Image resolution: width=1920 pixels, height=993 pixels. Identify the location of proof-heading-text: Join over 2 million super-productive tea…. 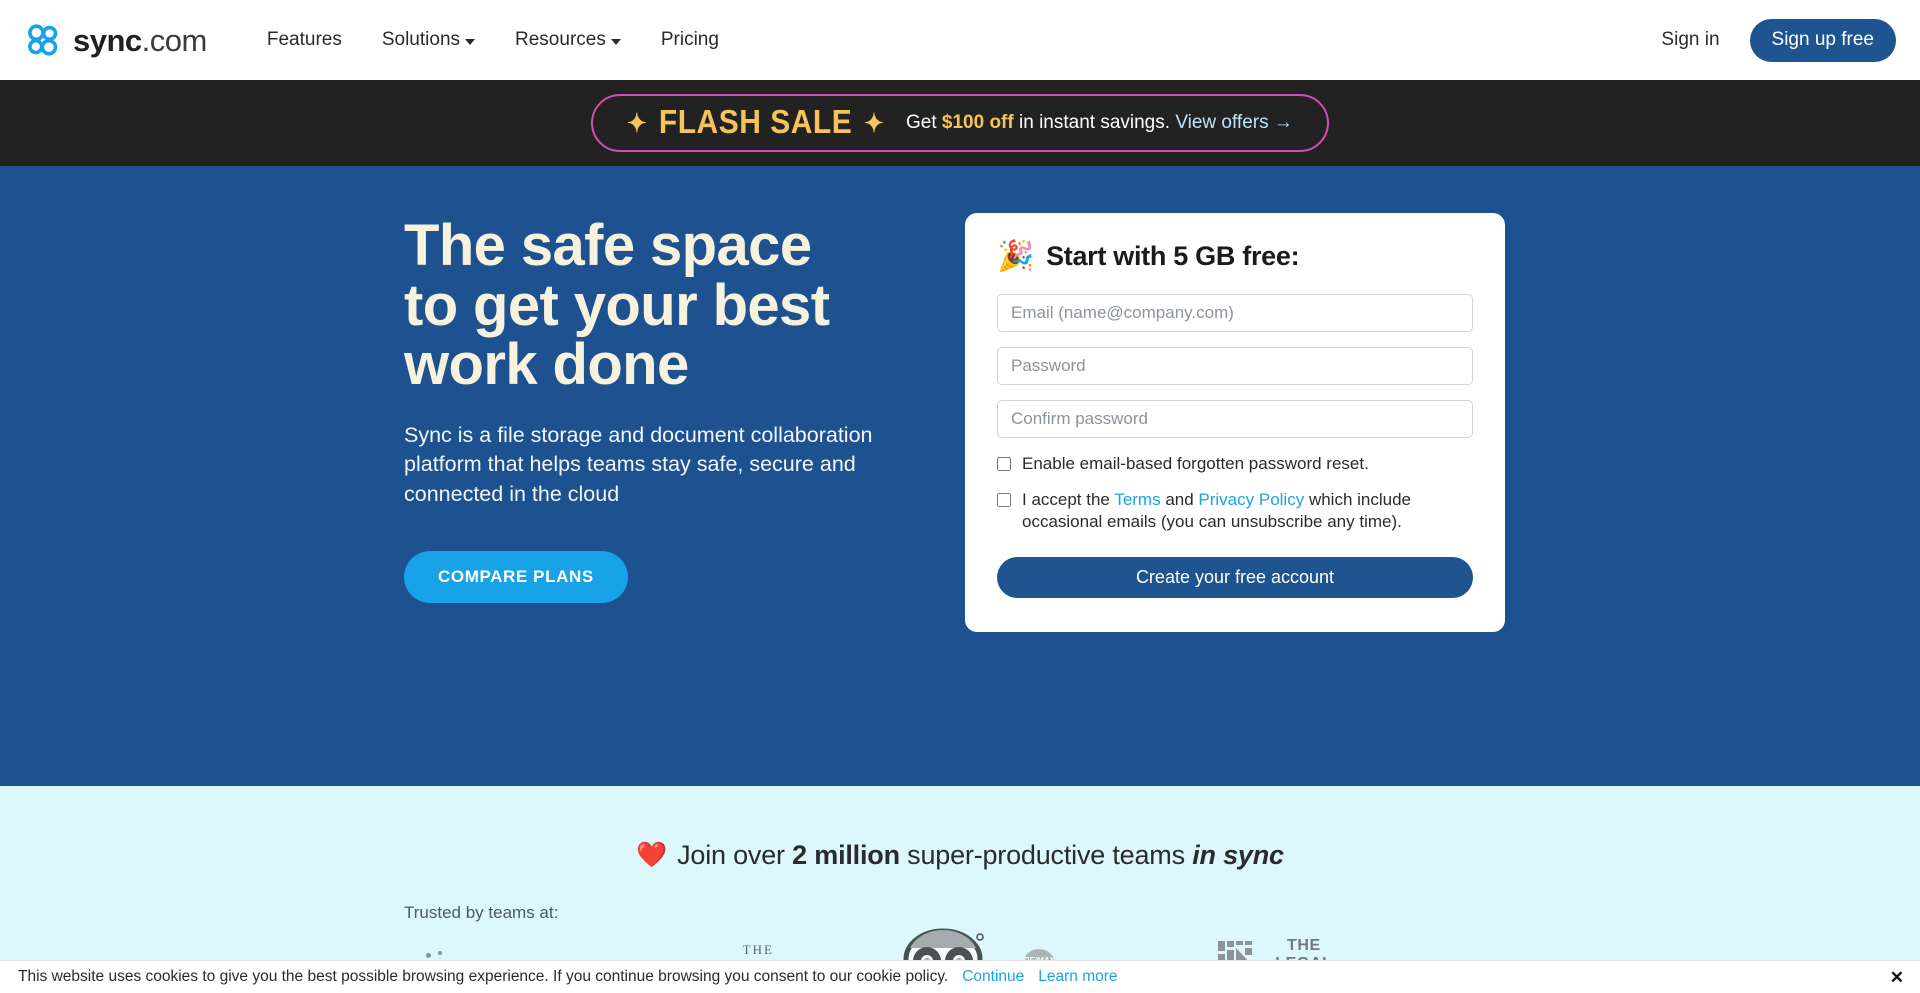
(980, 855).